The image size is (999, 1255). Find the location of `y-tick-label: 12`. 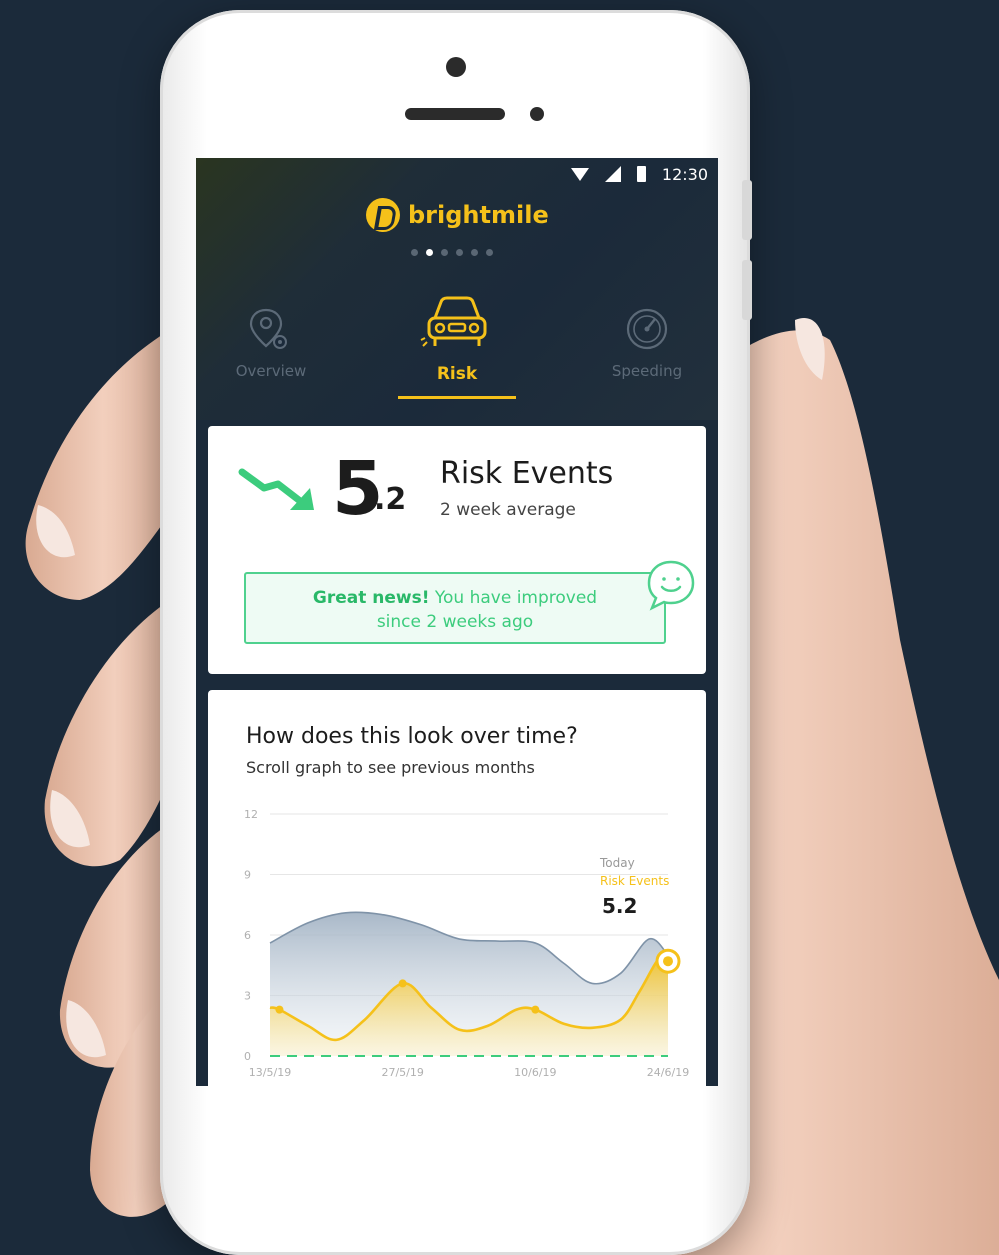

y-tick-label: 12 is located at coordinates (251, 814).